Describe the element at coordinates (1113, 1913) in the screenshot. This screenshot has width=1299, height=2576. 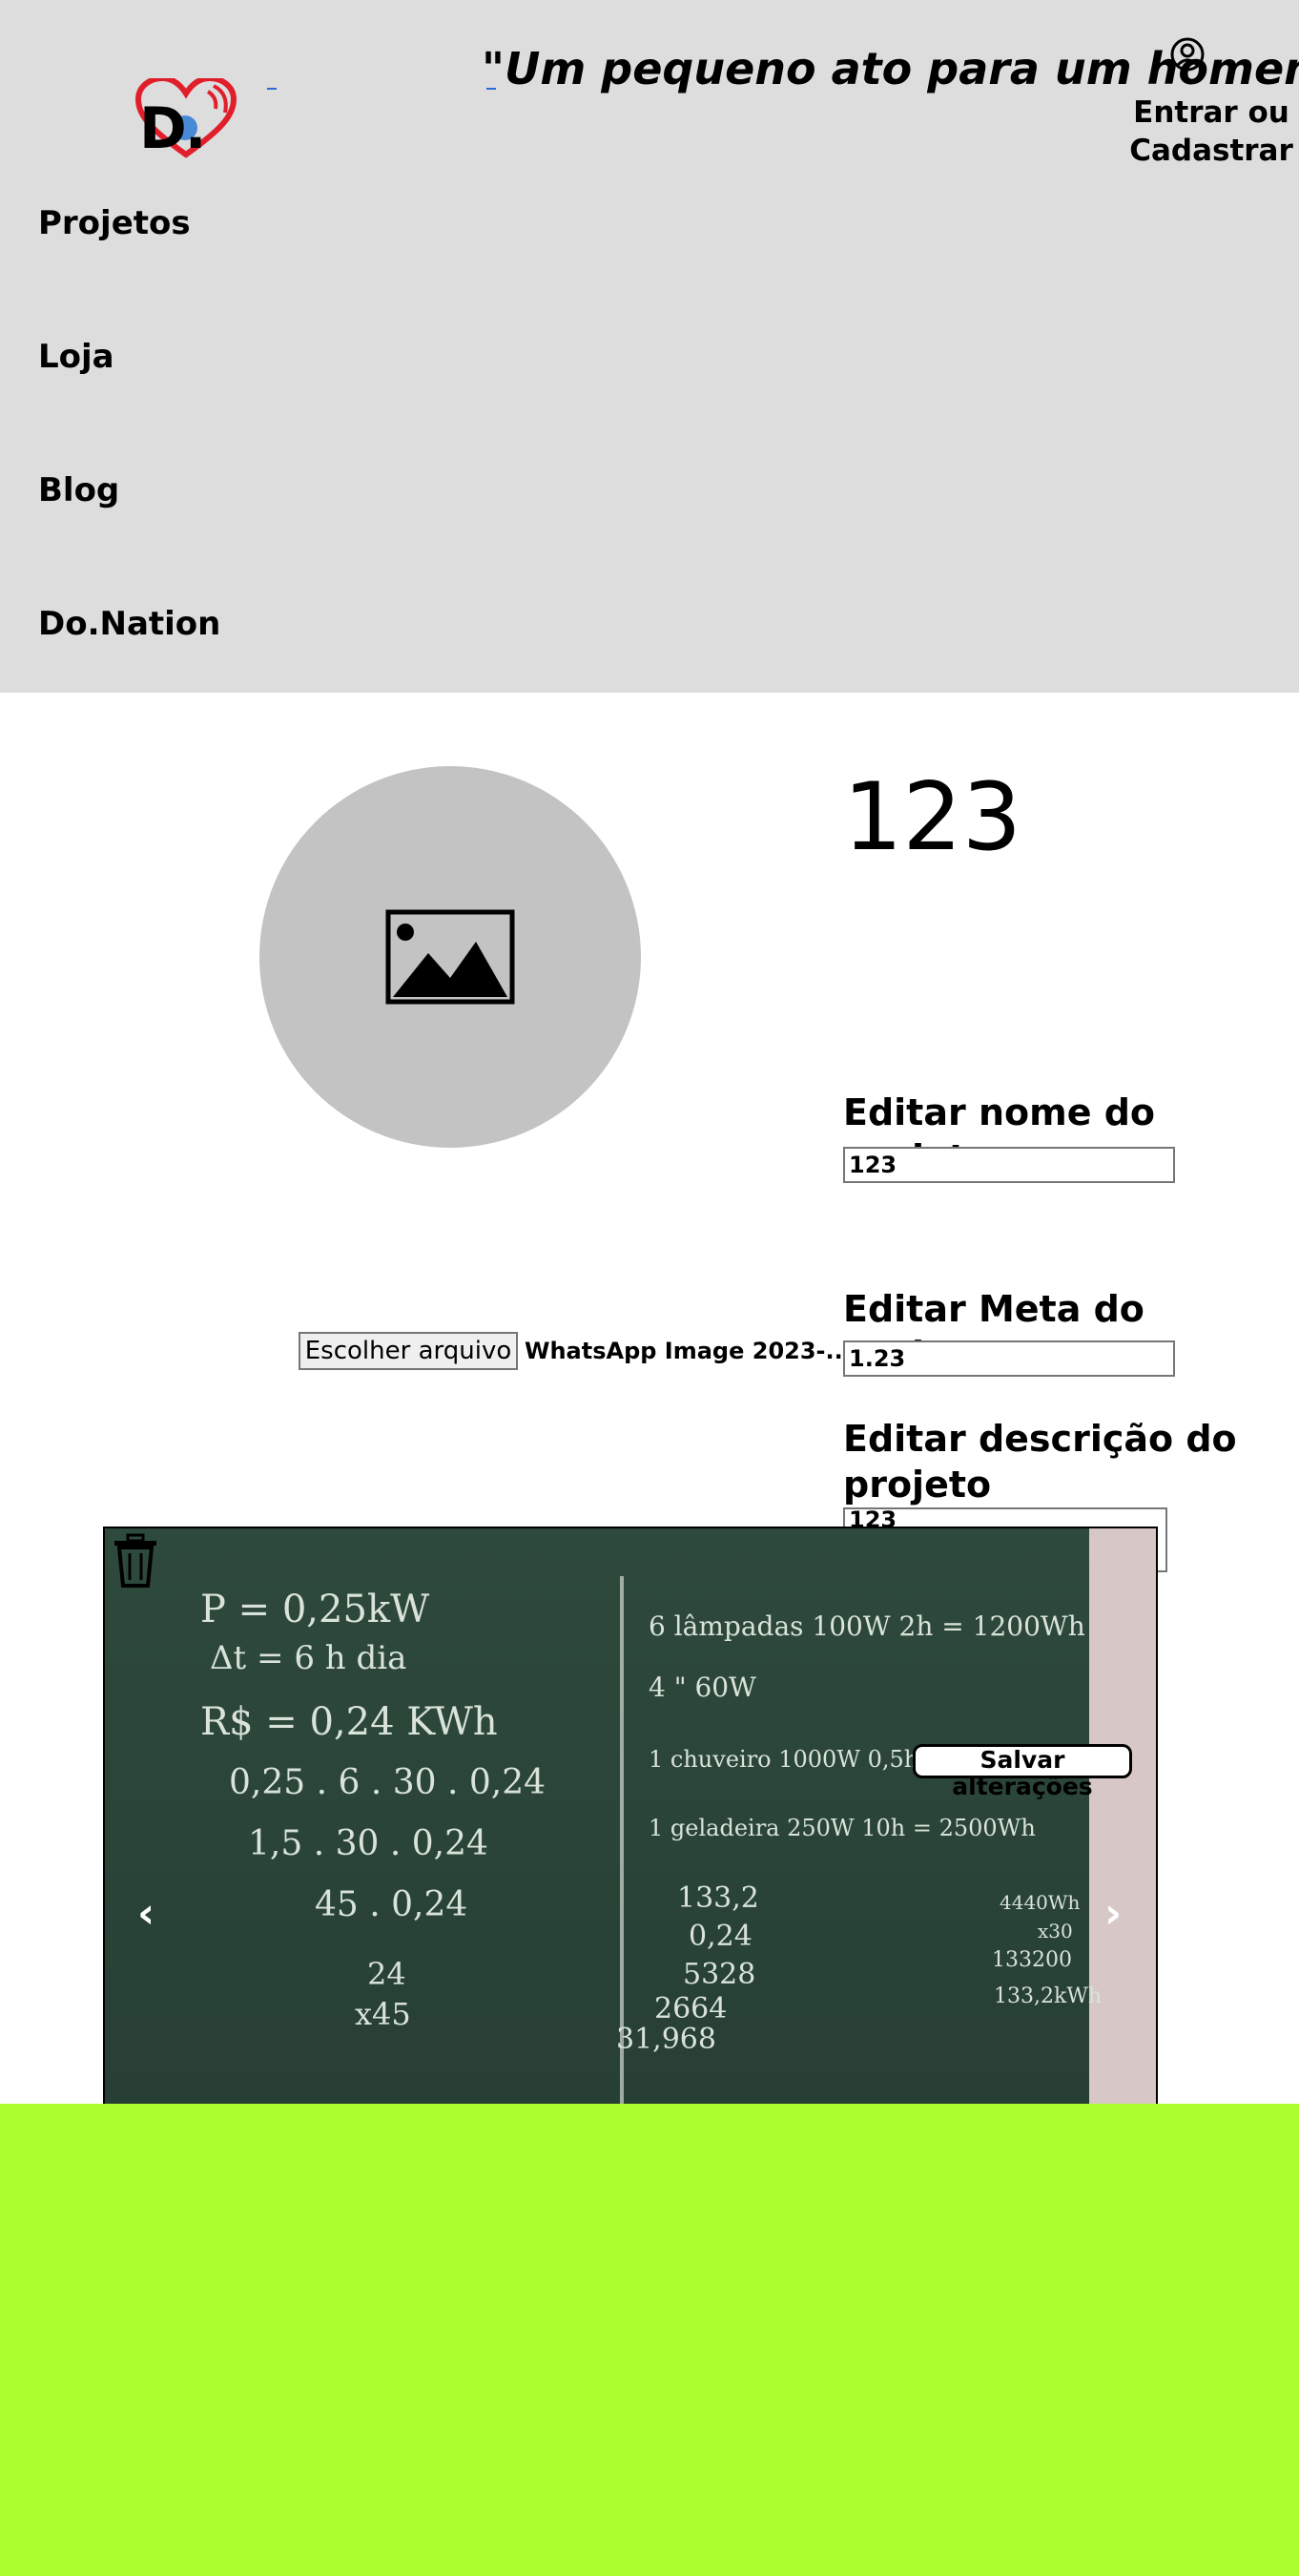
I see `carousel-next-button: ›` at that location.